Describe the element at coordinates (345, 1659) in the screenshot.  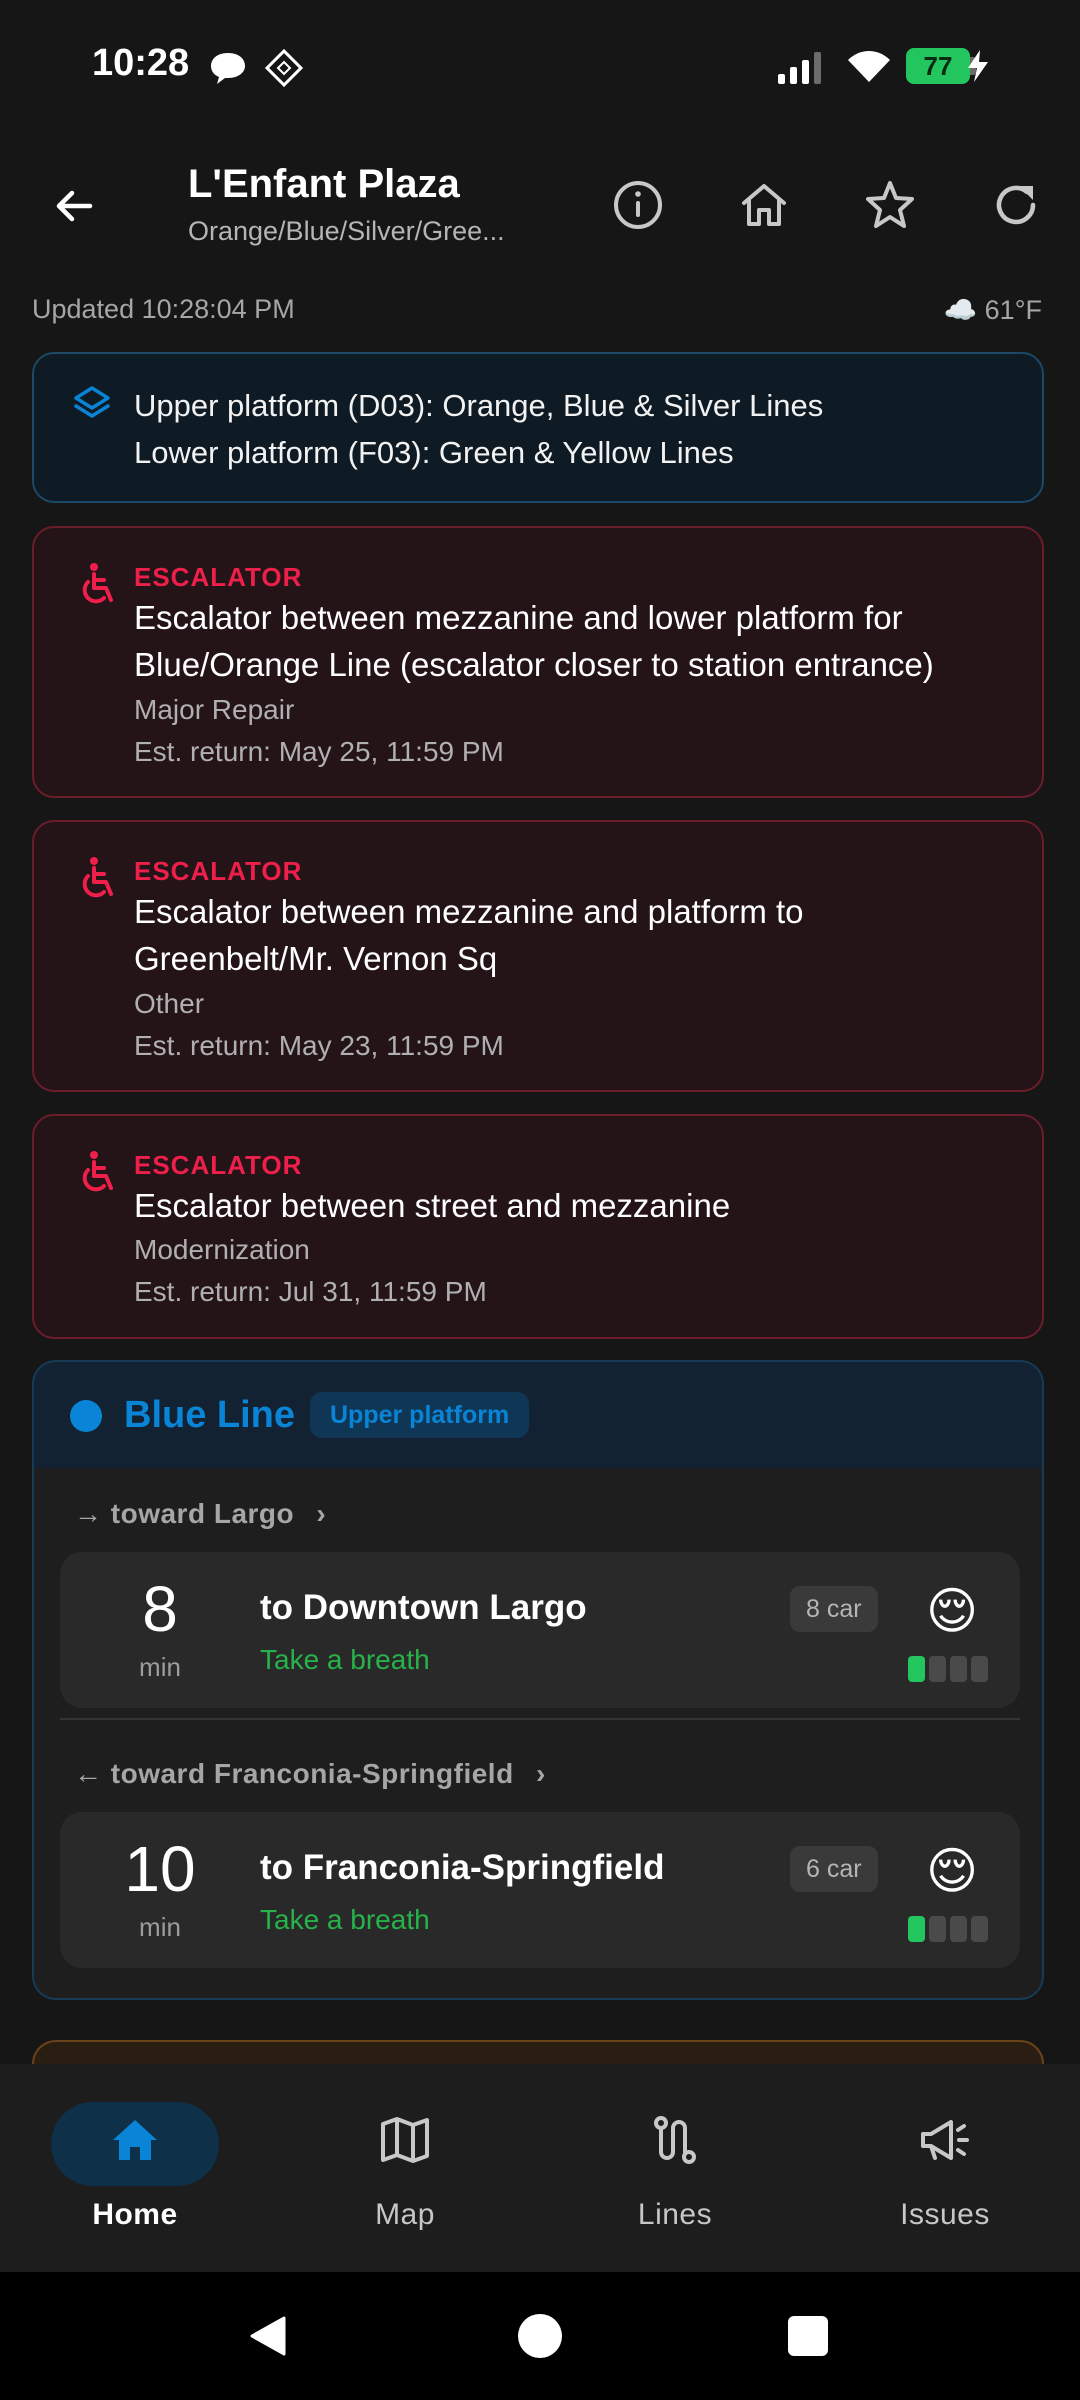
I see `crowding-text: Take a breath` at that location.